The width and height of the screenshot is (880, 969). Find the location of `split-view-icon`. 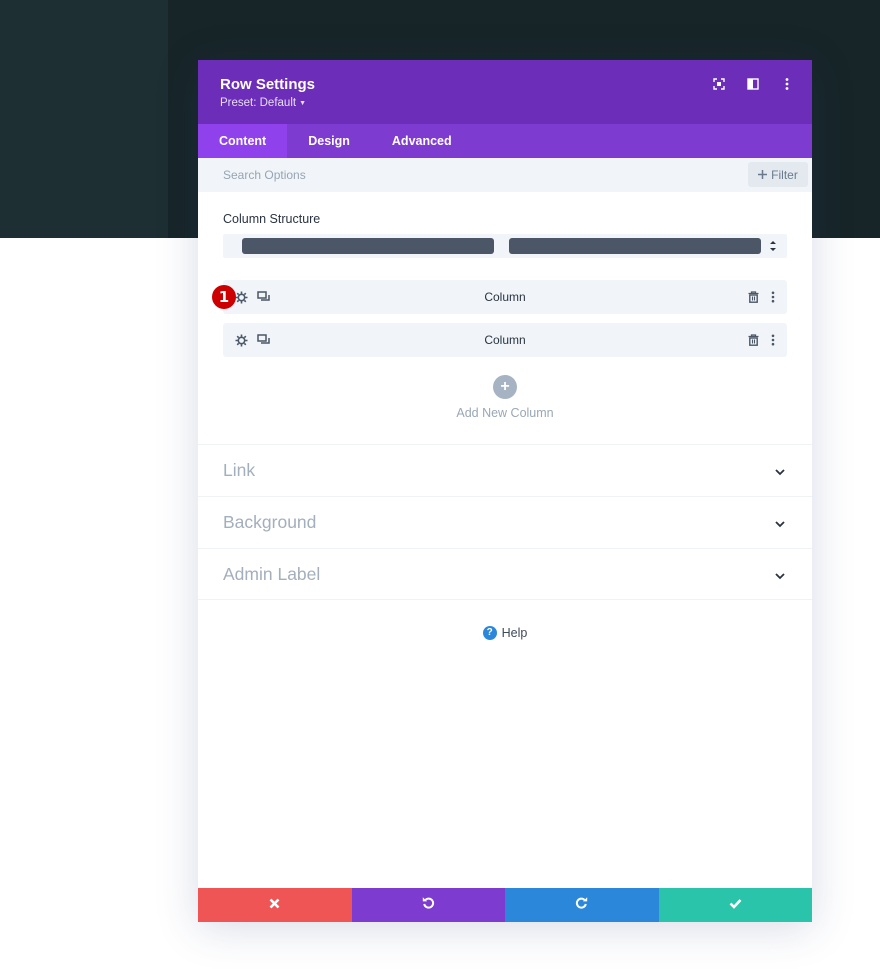

split-view-icon is located at coordinates (753, 84).